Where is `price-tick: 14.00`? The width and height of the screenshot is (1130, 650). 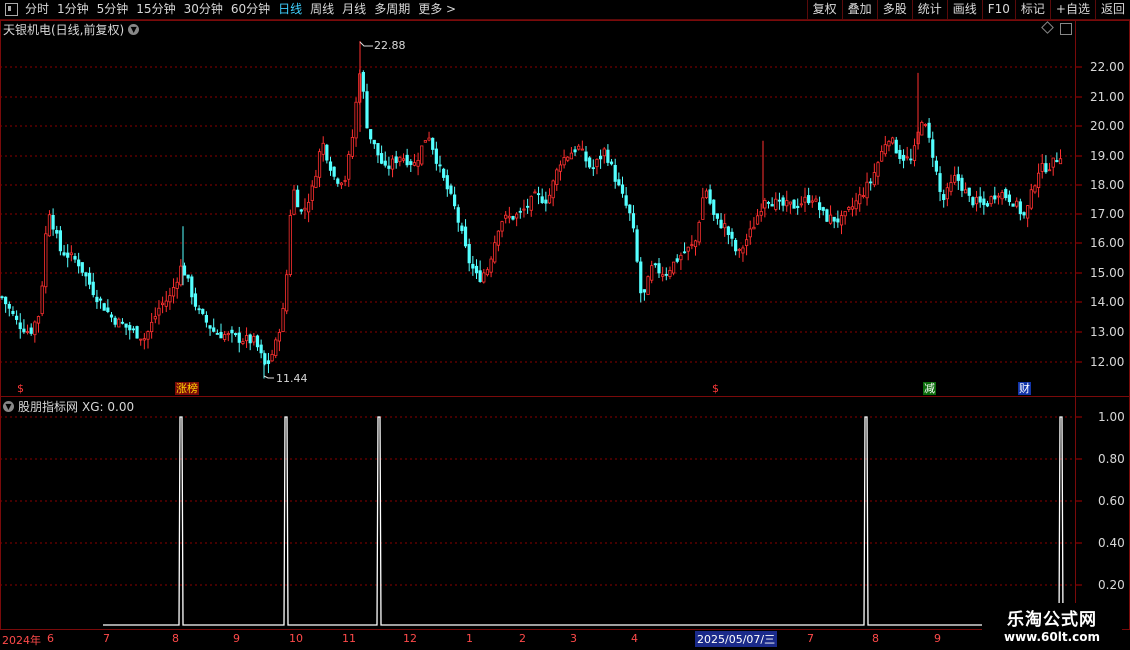
price-tick: 14.00 is located at coordinates (1107, 302).